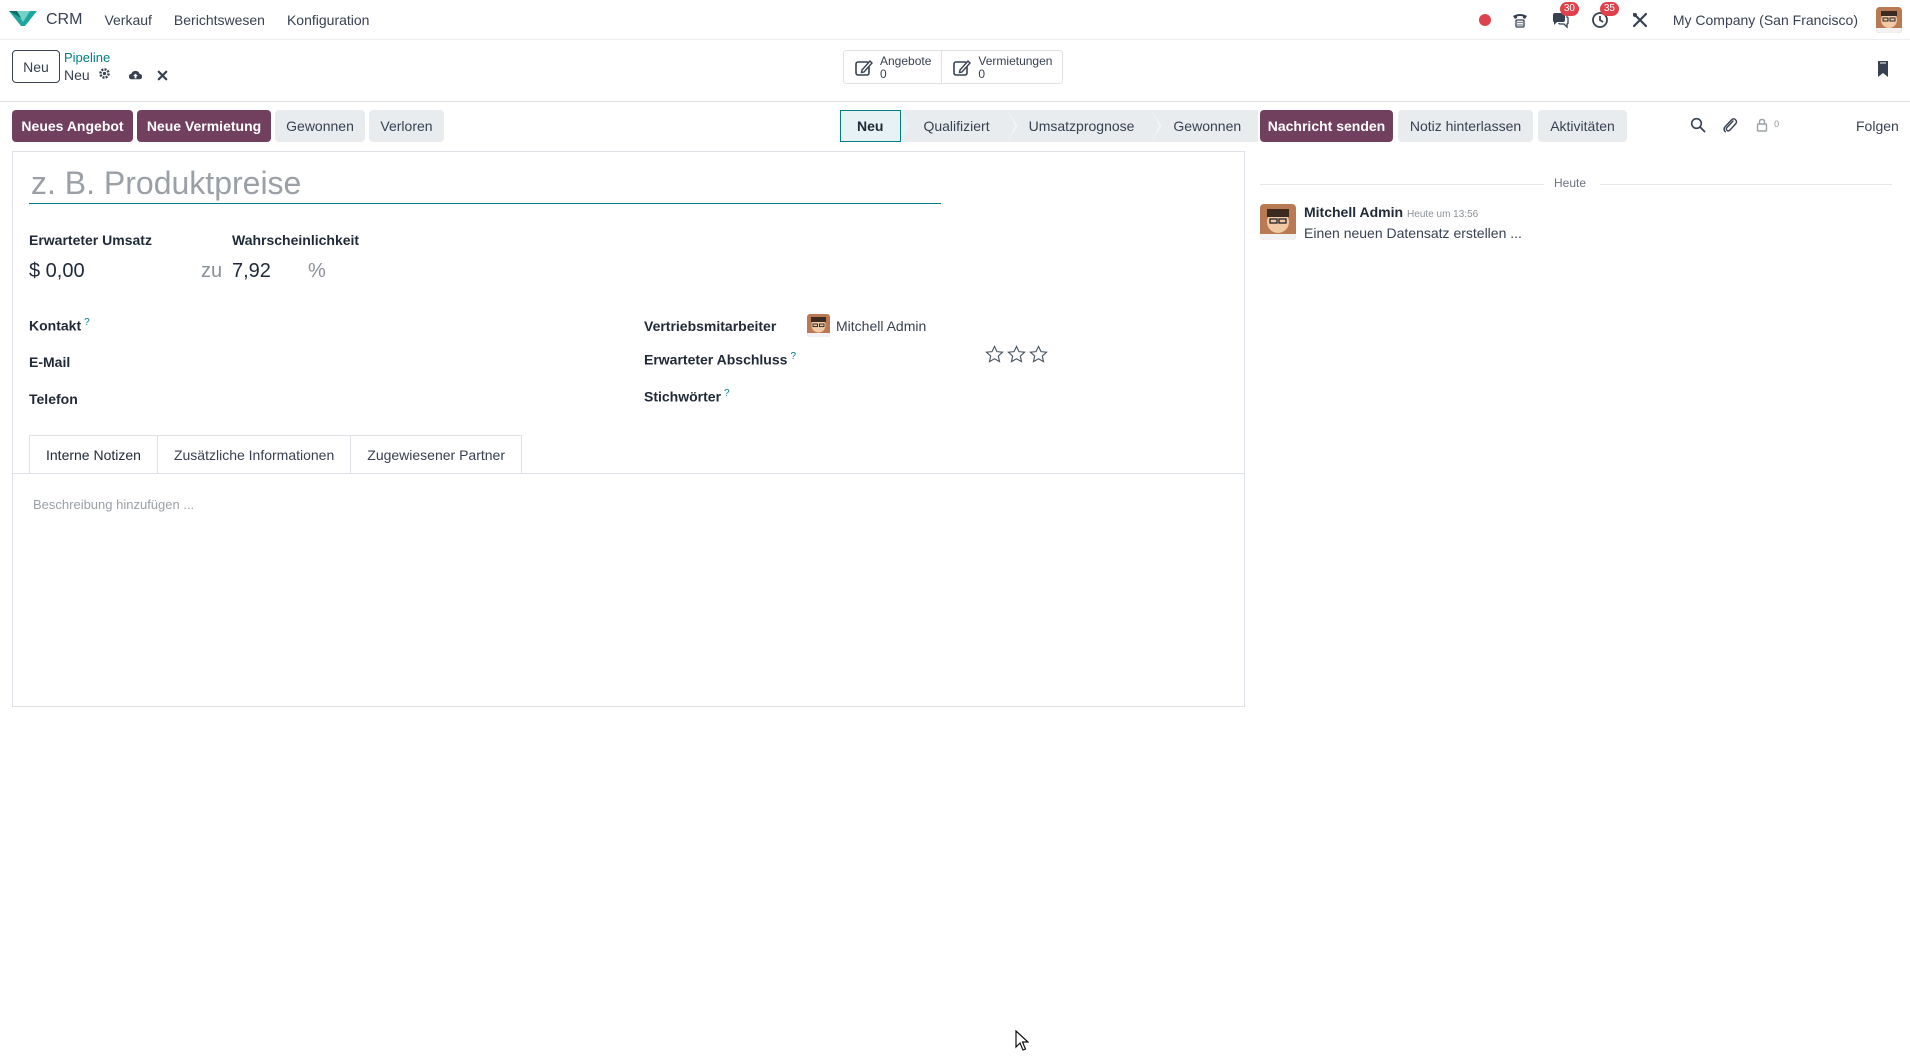 The width and height of the screenshot is (1910, 1060). Describe the element at coordinates (1015, 61) in the screenshot. I see `smart-button-vermietungen-label: Vermietungen` at that location.